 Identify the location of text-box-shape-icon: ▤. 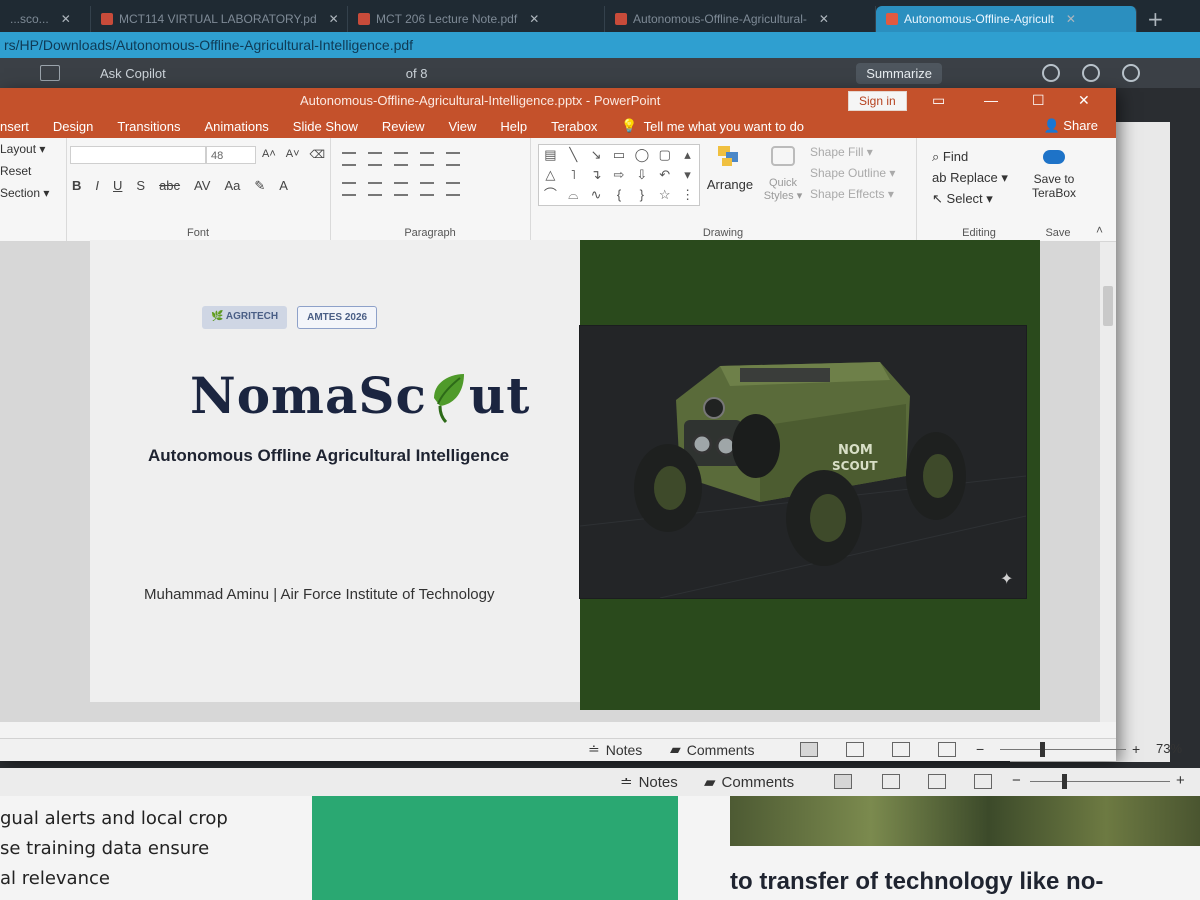
(550, 155).